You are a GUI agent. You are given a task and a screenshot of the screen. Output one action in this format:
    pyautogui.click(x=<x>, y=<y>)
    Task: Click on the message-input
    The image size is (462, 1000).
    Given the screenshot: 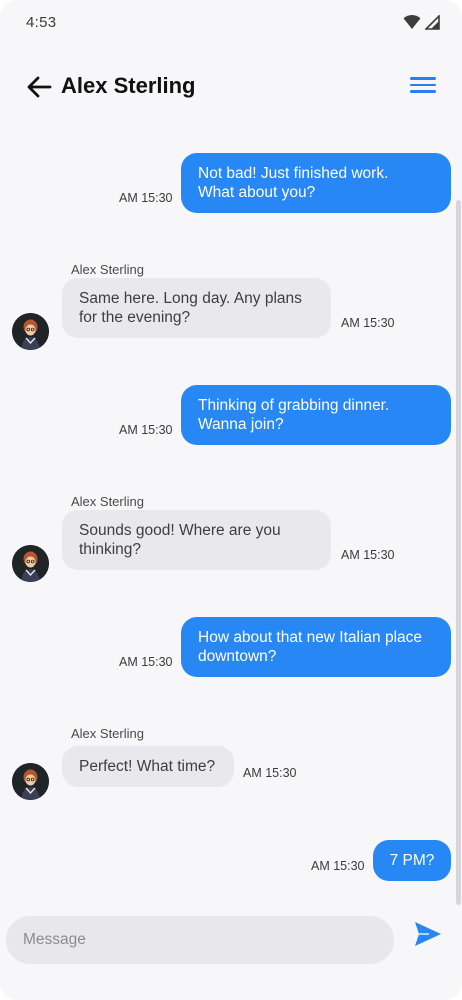 What is the action you would take?
    pyautogui.click(x=200, y=940)
    